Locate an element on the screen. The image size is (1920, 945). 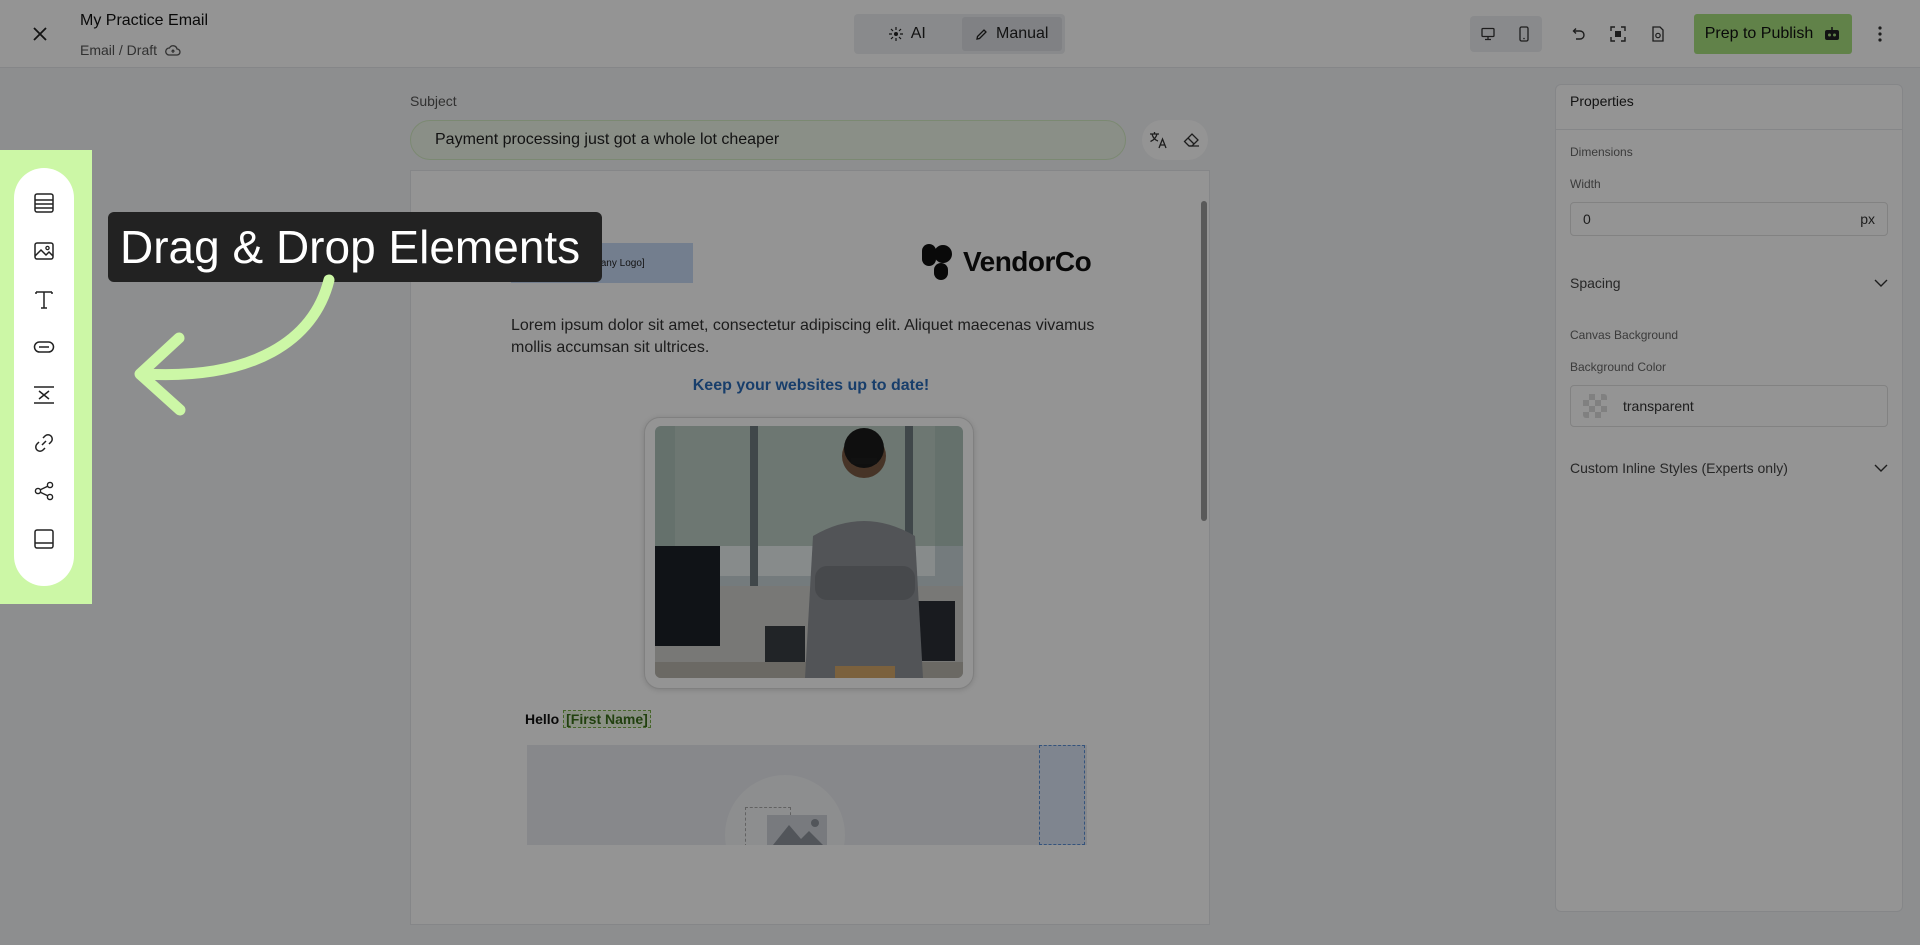
text-icon is located at coordinates (44, 300).